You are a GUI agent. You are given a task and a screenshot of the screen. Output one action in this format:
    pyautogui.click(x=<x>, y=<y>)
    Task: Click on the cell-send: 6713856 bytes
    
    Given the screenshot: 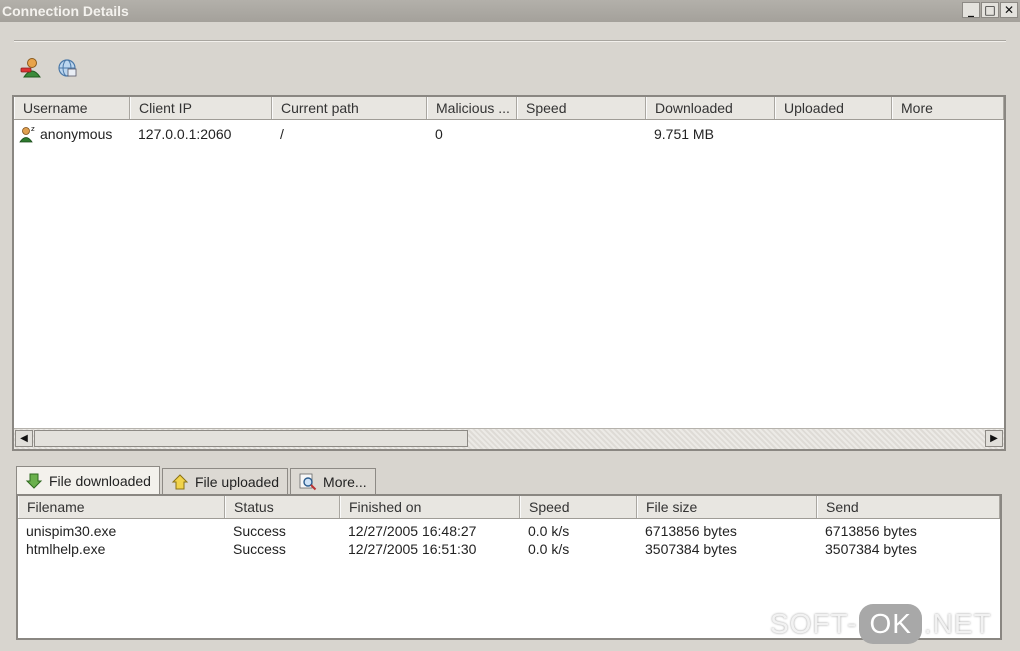 What is the action you would take?
    pyautogui.click(x=871, y=531)
    